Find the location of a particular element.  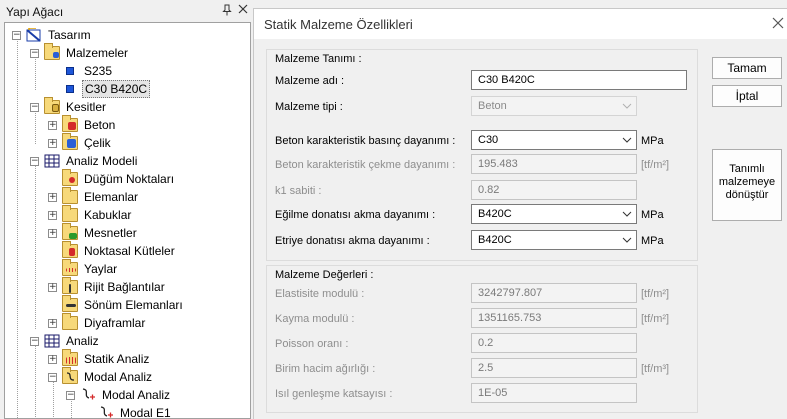

tree-node-modal-analiz-sub: − Modal Analiz is located at coordinates (119, 395).